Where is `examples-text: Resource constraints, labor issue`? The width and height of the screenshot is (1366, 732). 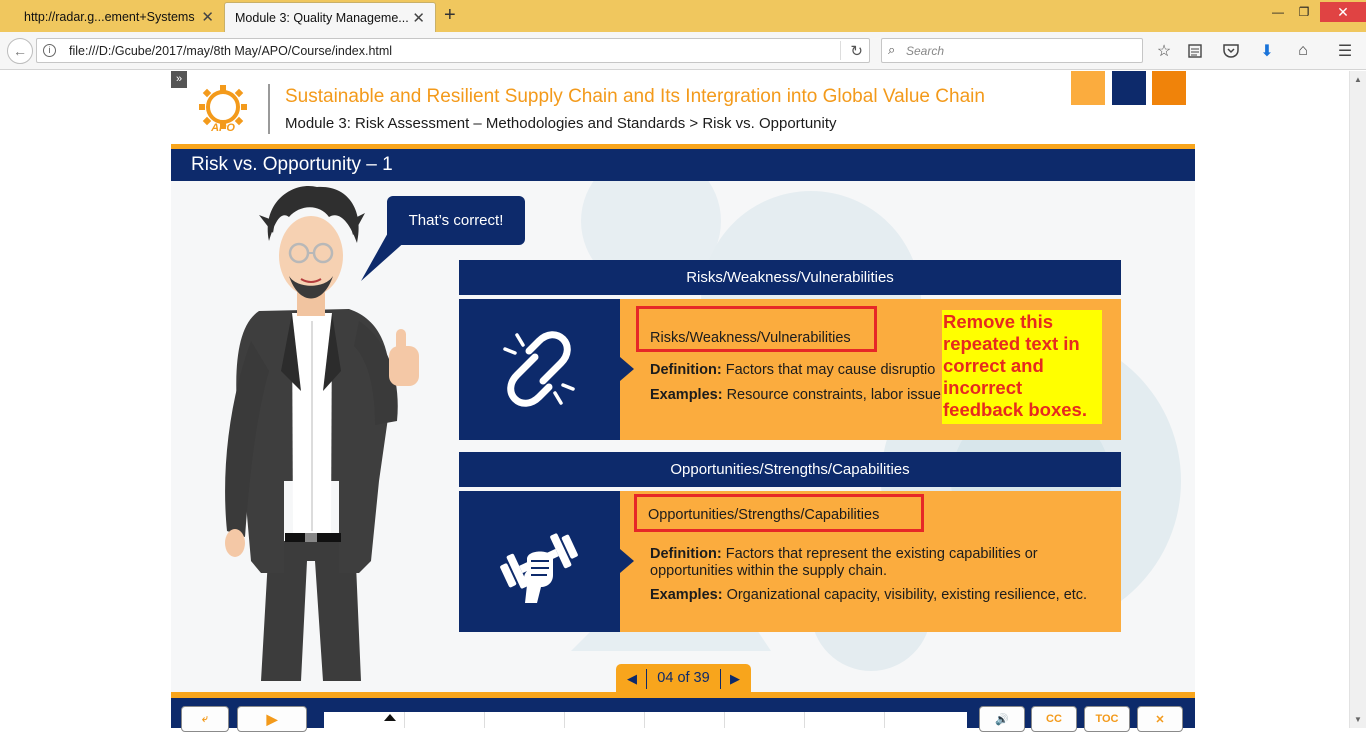 examples-text: Resource constraints, labor issue is located at coordinates (833, 395).